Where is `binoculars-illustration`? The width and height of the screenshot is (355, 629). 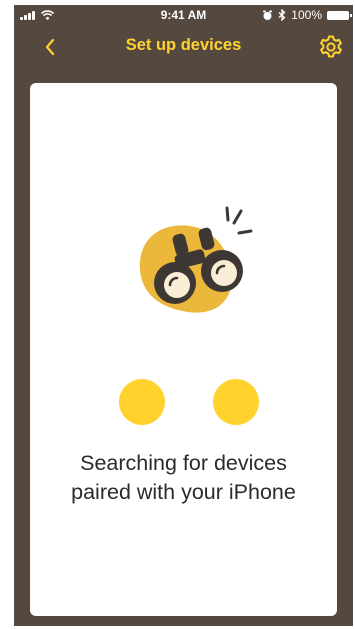 binoculars-illustration is located at coordinates (196, 259).